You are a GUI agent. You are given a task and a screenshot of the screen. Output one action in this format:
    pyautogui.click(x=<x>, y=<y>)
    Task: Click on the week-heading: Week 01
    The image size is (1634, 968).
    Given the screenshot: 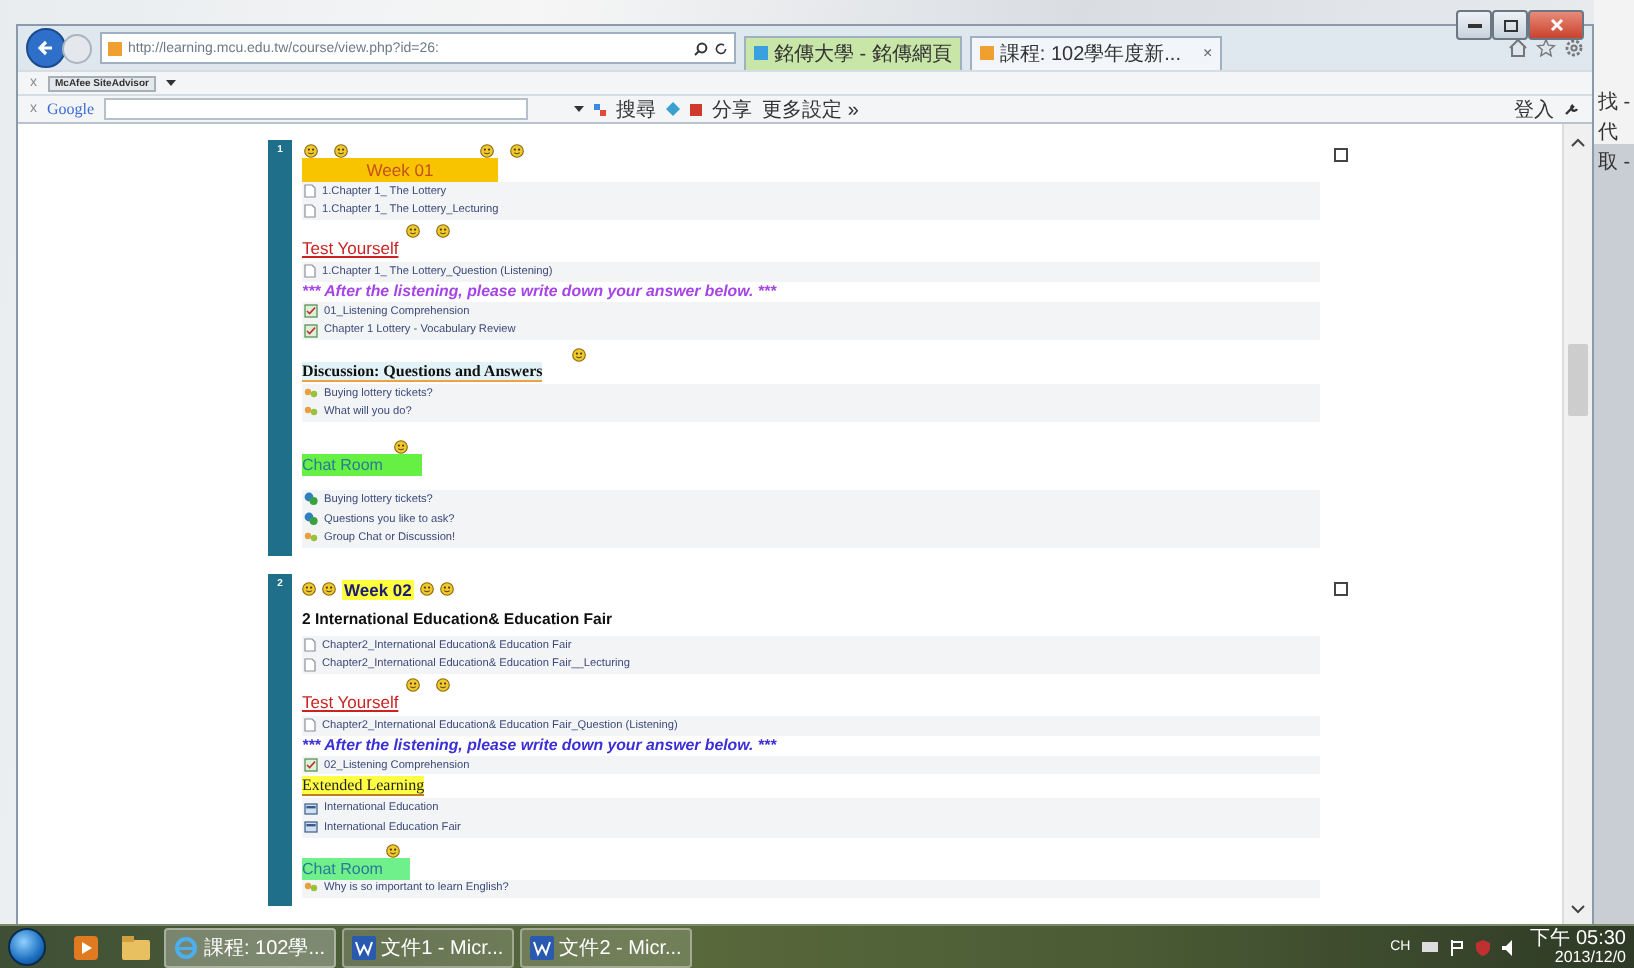 What is the action you would take?
    pyautogui.click(x=400, y=170)
    